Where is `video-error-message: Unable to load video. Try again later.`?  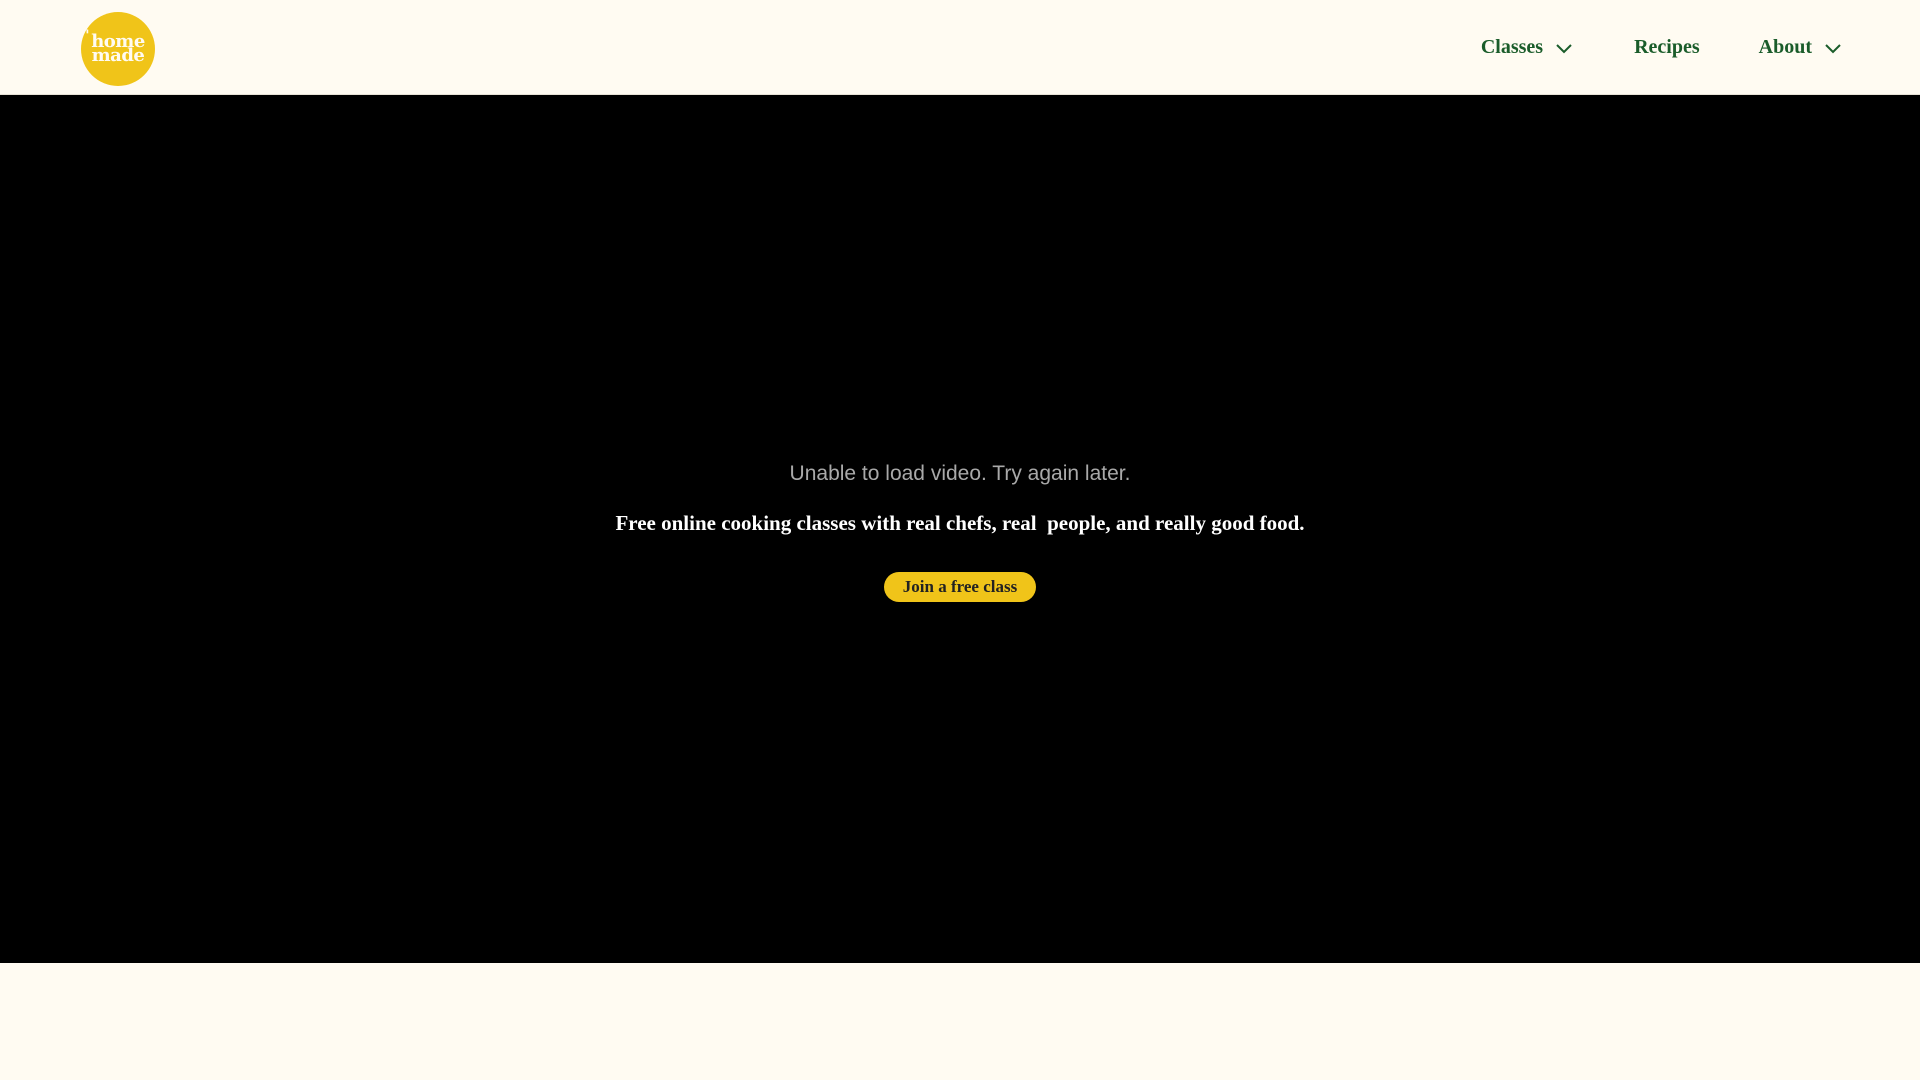 video-error-message: Unable to load video. Try again later. is located at coordinates (960, 473).